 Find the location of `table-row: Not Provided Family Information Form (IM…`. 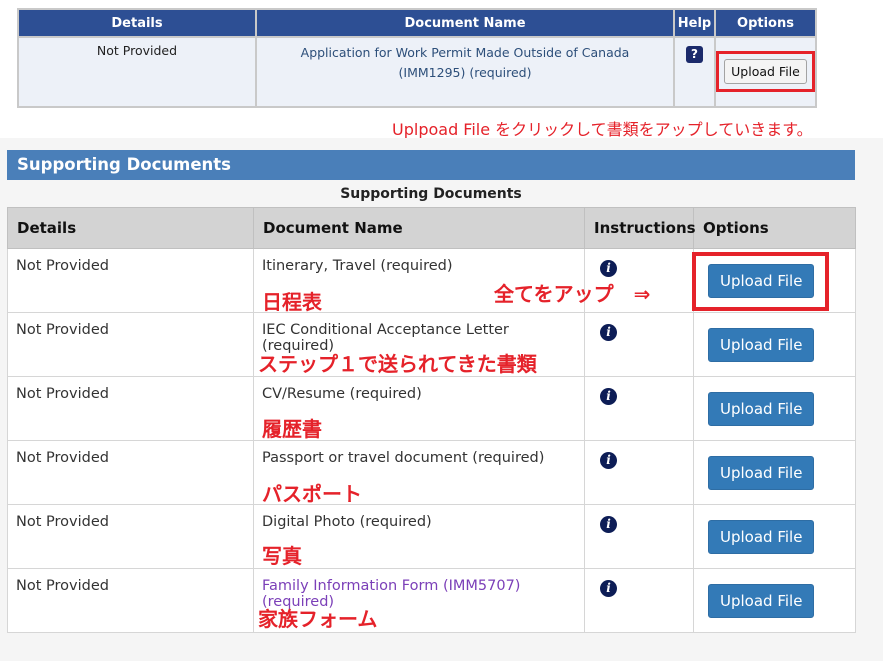

table-row: Not Provided Family Information Form (IM… is located at coordinates (431, 600).